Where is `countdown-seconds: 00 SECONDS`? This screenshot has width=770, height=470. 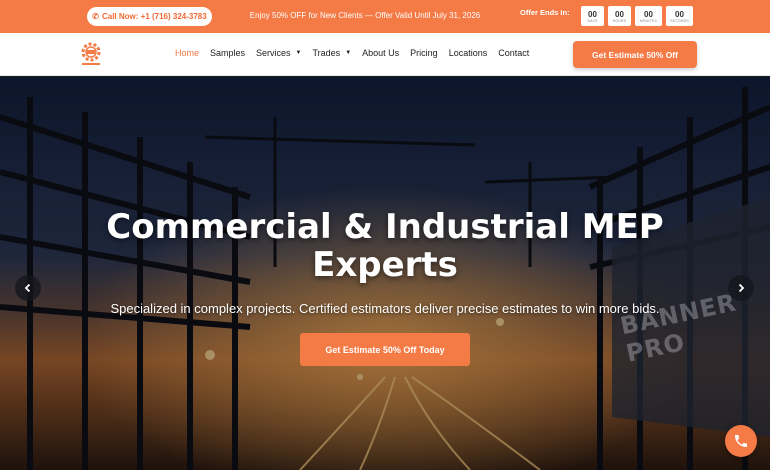
countdown-seconds: 00 SECONDS is located at coordinates (679, 16).